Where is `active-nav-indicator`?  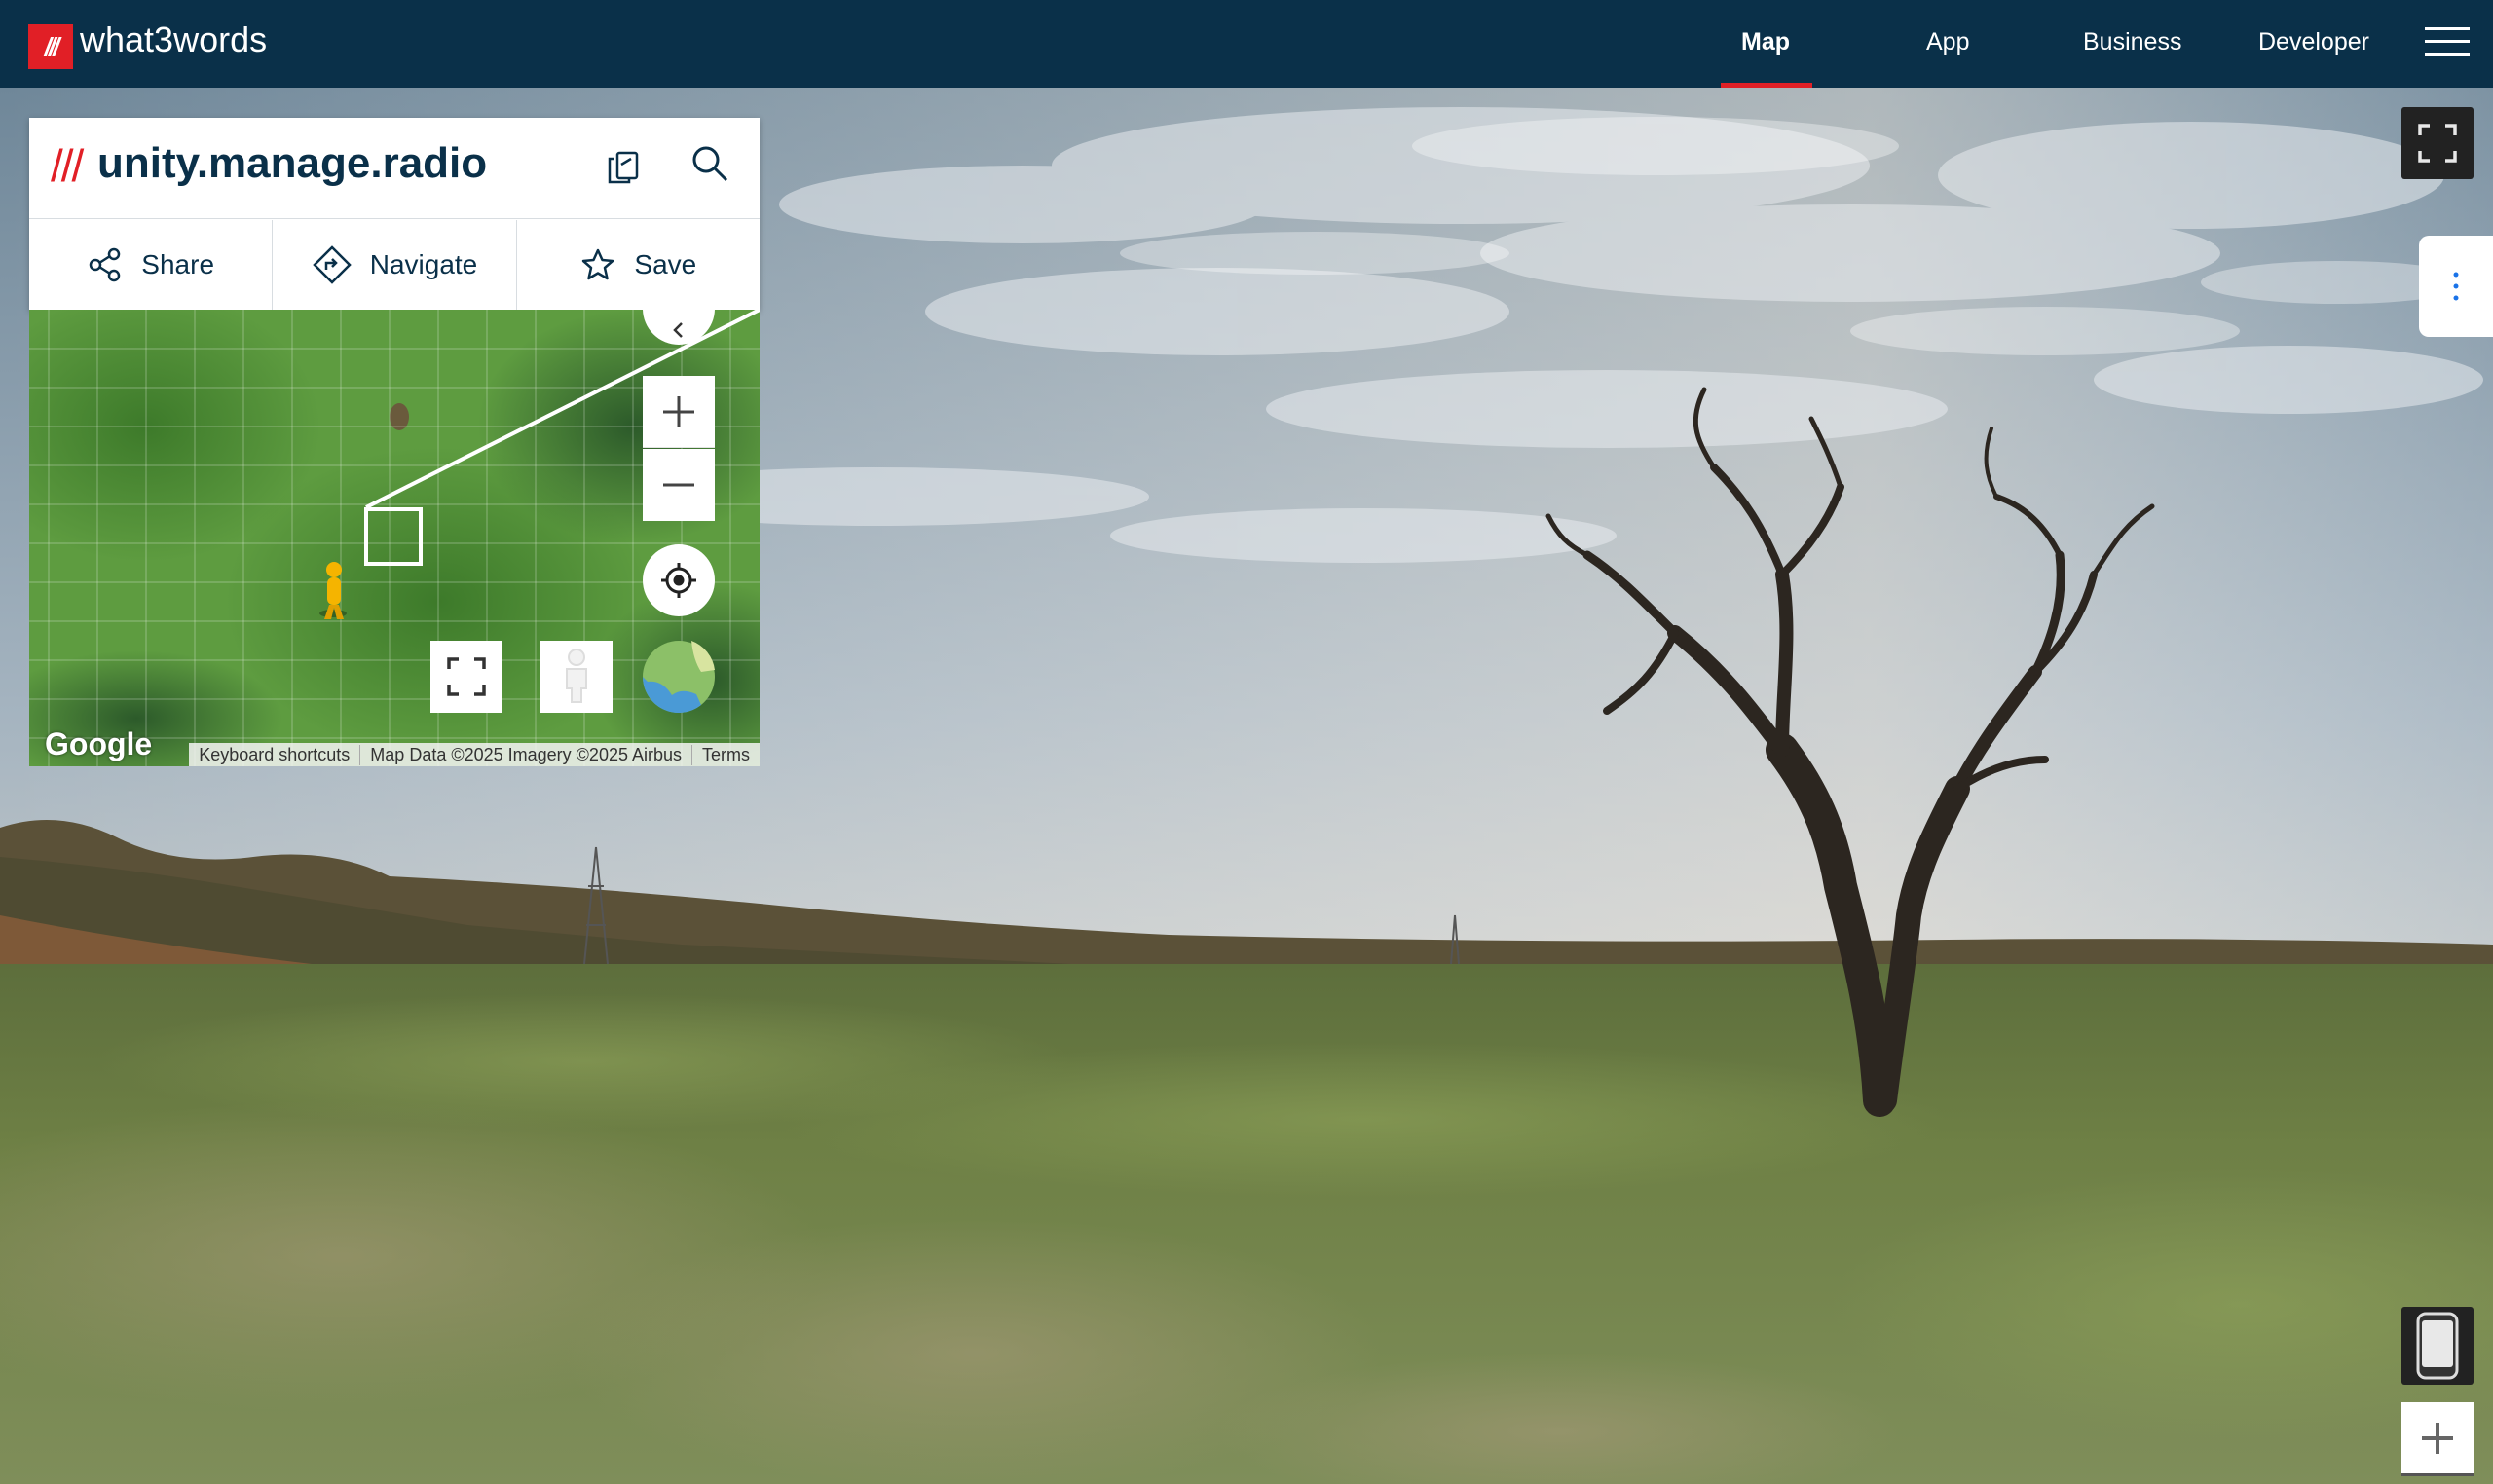
active-nav-indicator is located at coordinates (1767, 85).